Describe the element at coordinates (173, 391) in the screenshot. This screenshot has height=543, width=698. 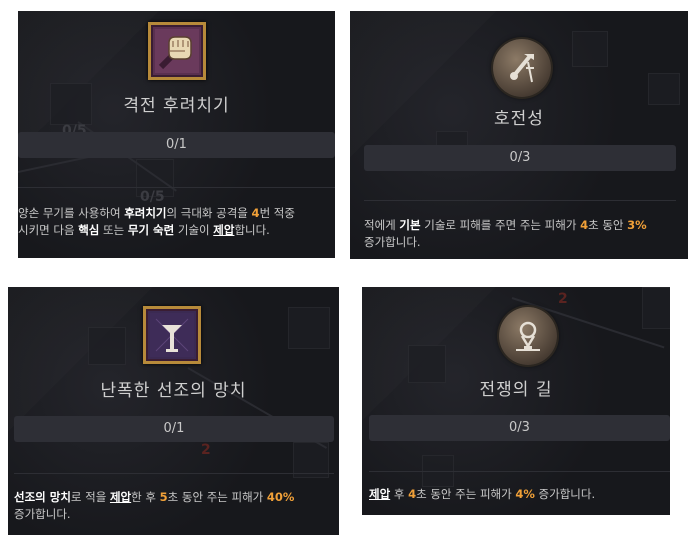
I see `skill-title: 난폭한 선조의 망치` at that location.